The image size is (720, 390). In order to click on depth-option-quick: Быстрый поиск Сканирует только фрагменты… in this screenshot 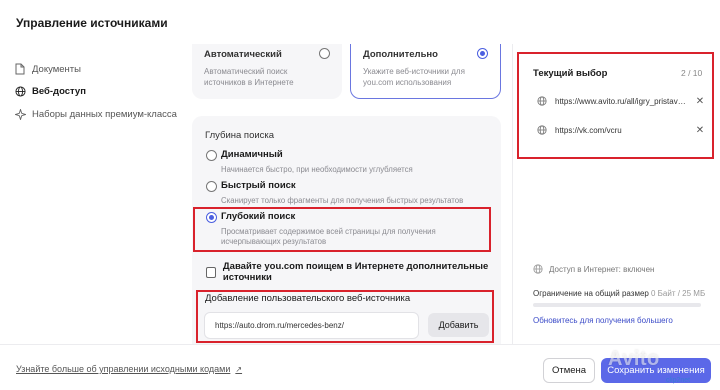, I will do `click(349, 193)`.